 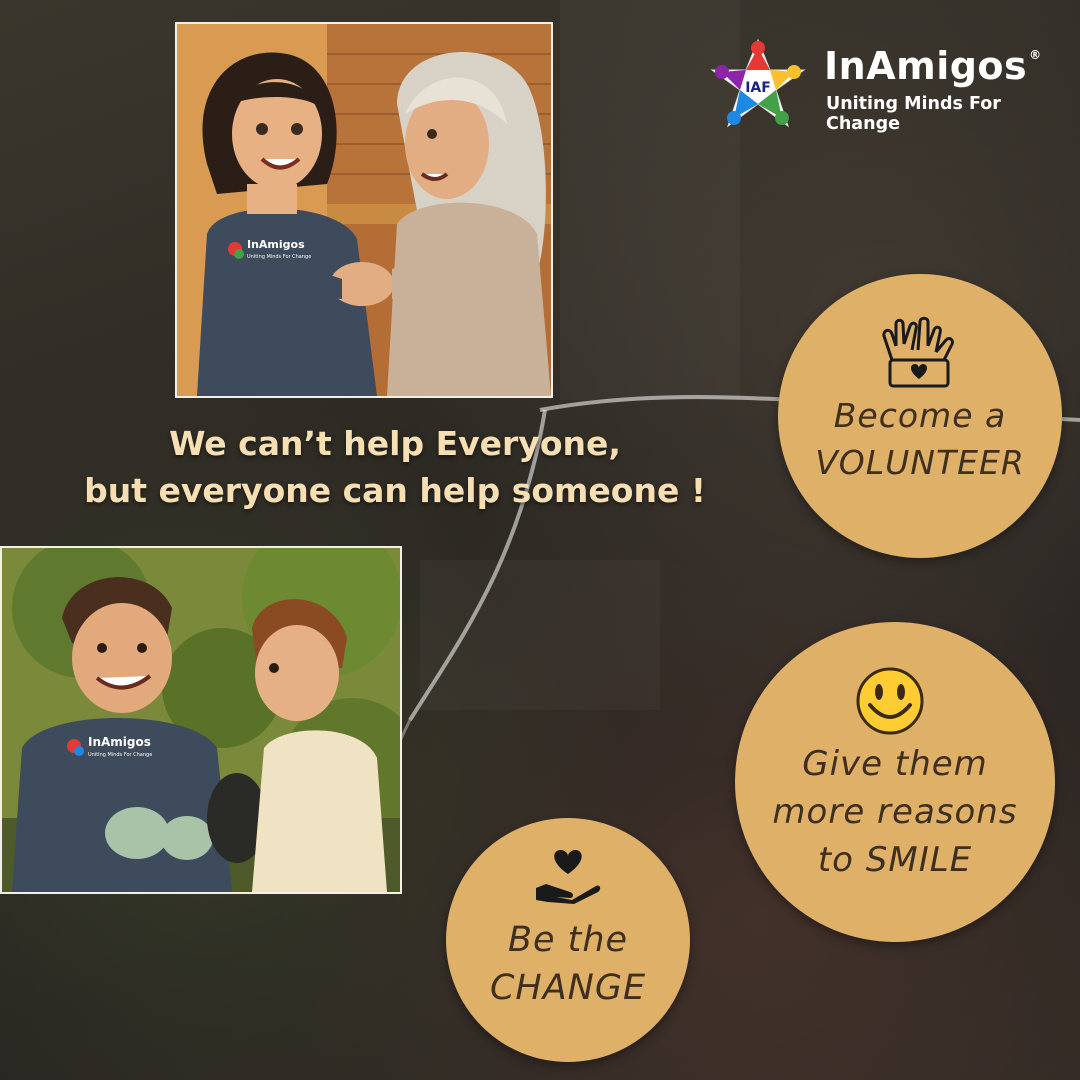 I want to click on smiley-face-icon, so click(x=890, y=701).